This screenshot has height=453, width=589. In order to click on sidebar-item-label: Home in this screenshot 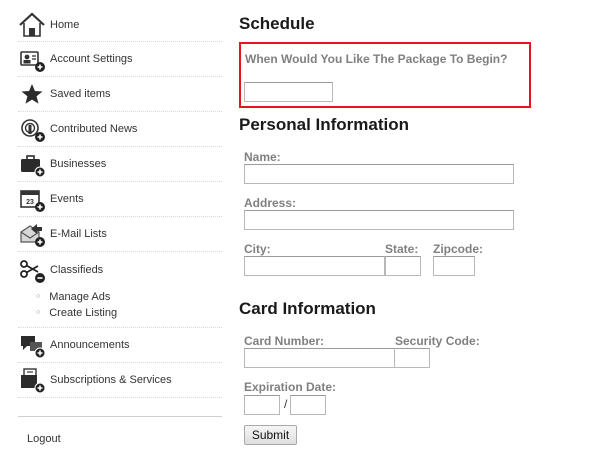, I will do `click(65, 24)`.